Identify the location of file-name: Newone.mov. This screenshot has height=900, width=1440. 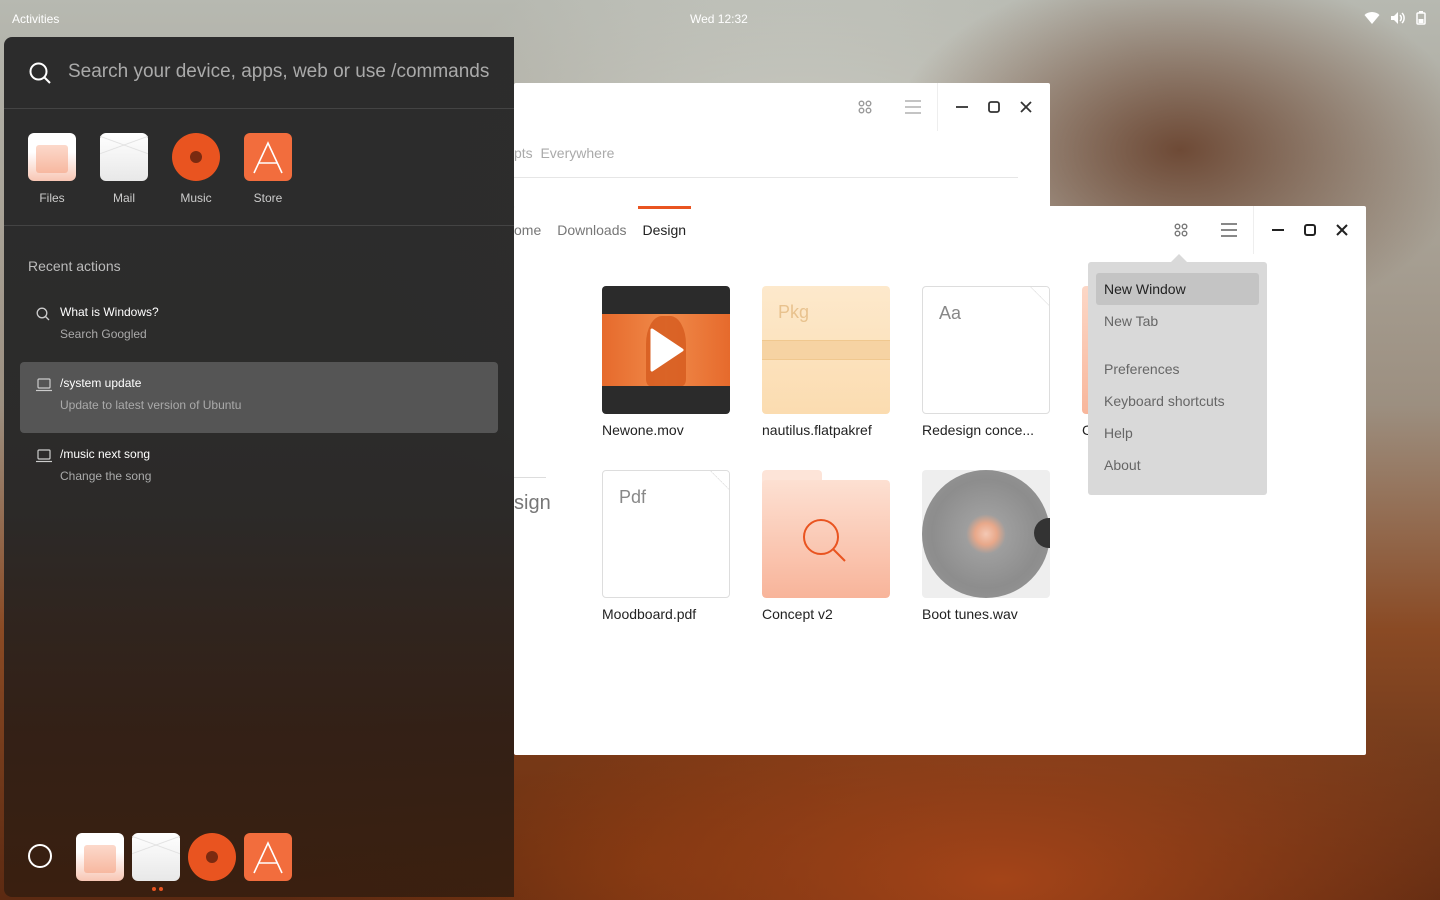
(643, 430).